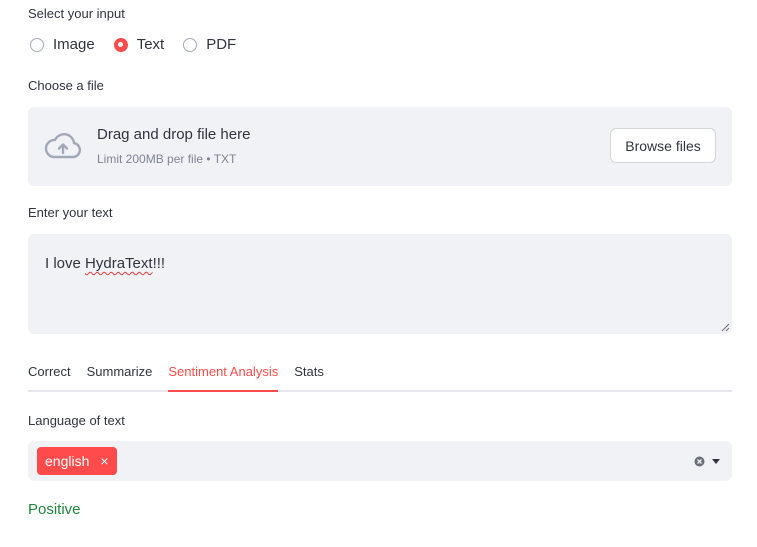 The image size is (757, 547). Describe the element at coordinates (49, 375) in the screenshot. I see `tab-correct: Correct` at that location.